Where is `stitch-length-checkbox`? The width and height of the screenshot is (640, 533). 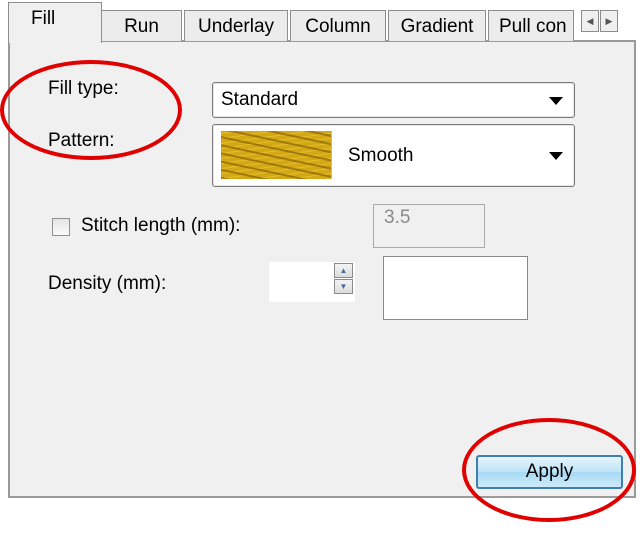 stitch-length-checkbox is located at coordinates (61, 227).